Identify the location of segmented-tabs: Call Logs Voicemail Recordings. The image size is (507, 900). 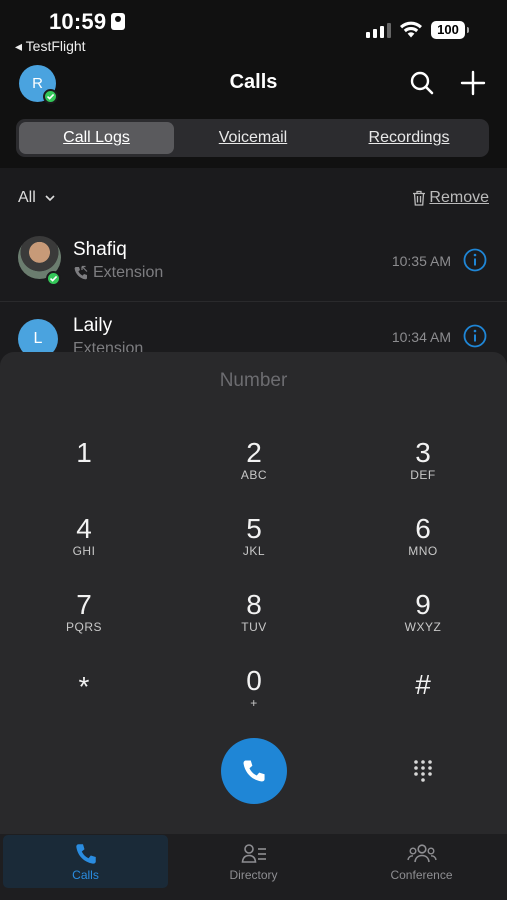
(252, 138).